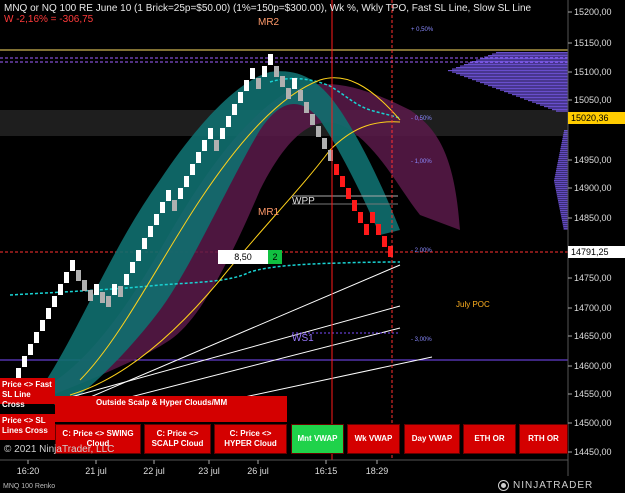  I want to click on performance-readout: W -2,16% = -306,75, so click(49, 19).